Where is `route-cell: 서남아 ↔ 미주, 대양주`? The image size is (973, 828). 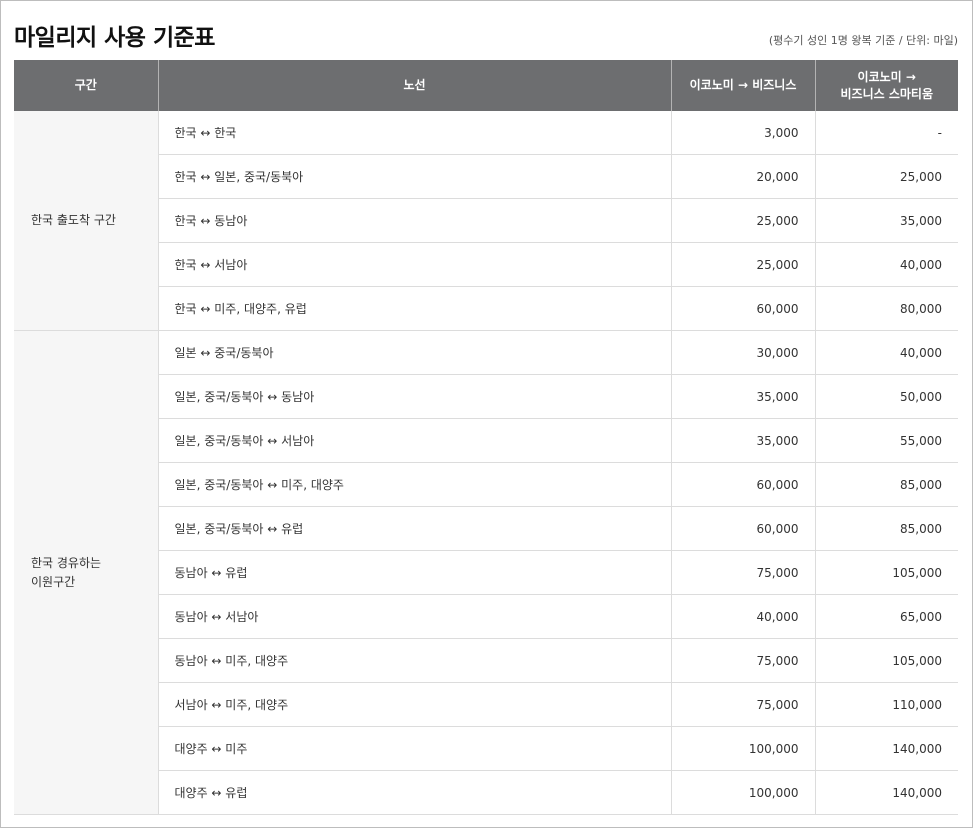
route-cell: 서남아 ↔ 미주, 대양주 is located at coordinates (415, 704).